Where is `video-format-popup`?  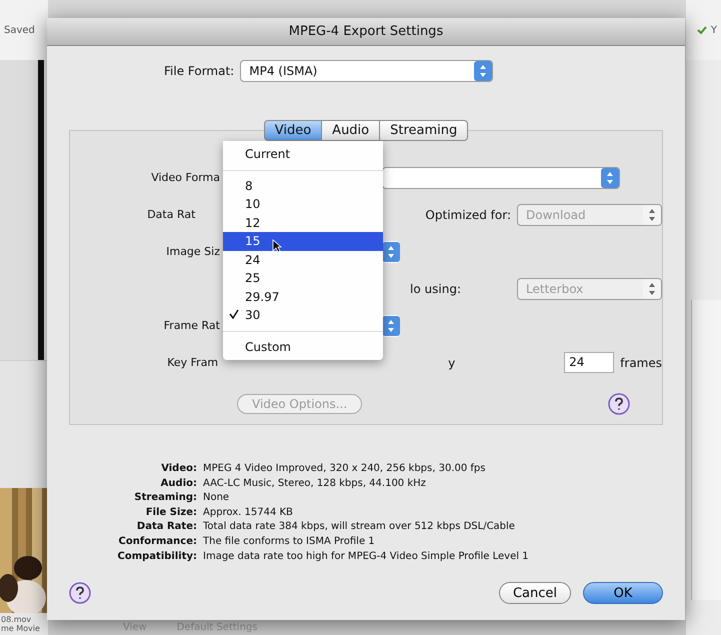
video-format-popup is located at coordinates (501, 177).